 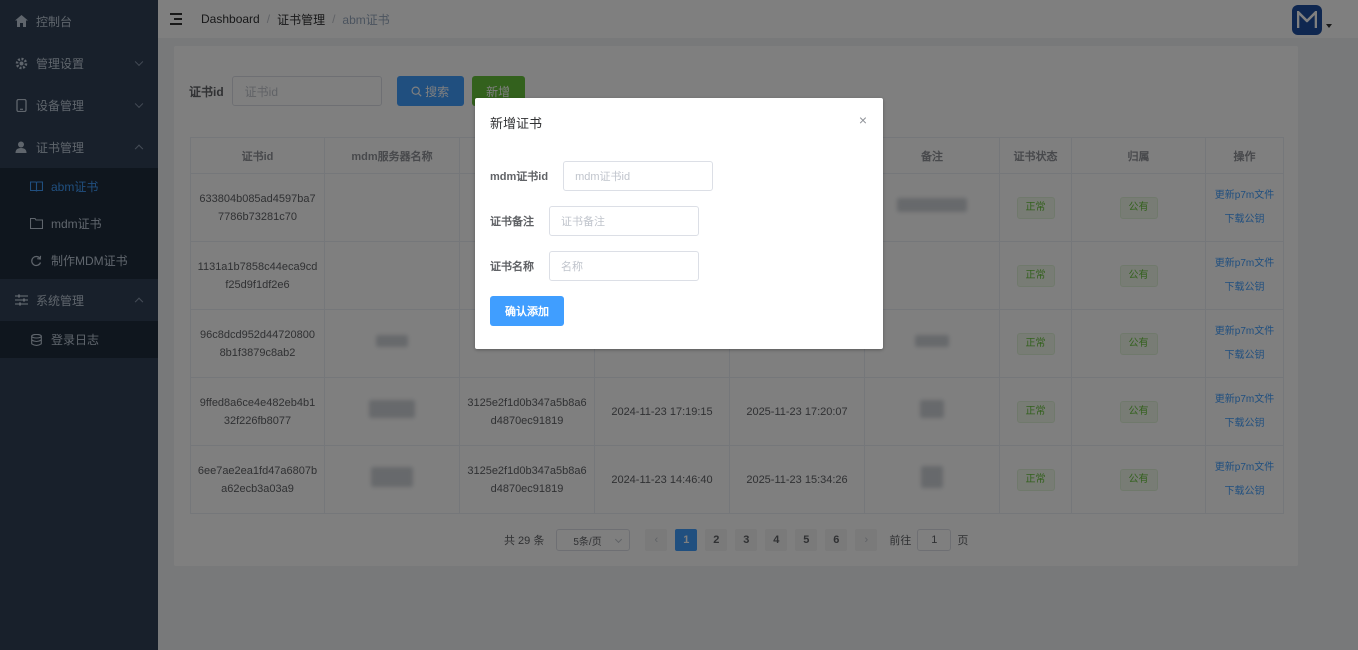 I want to click on form-row-mdm-cert-id: mdm证书id mdm证书id, so click(x=602, y=176).